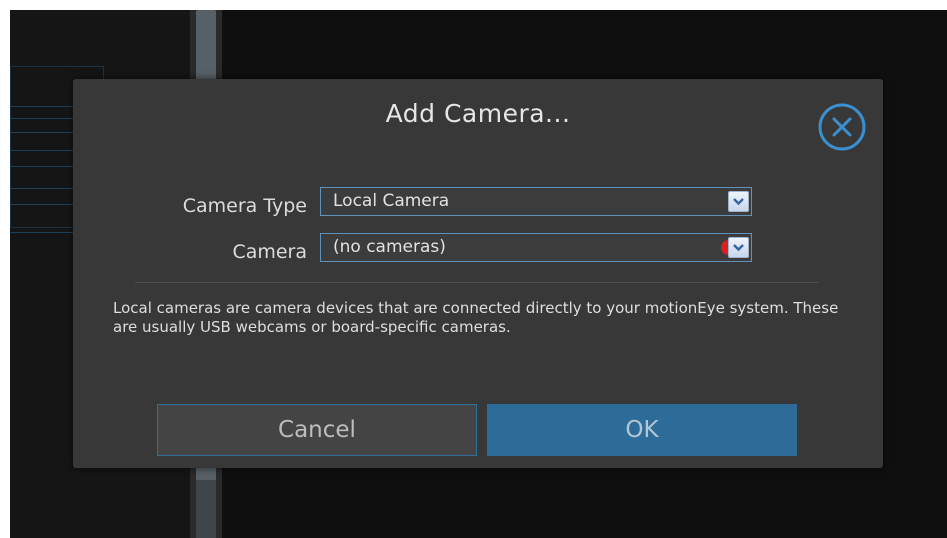 The image size is (947, 538). I want to click on camera-type-select: Local Camera, so click(536, 201).